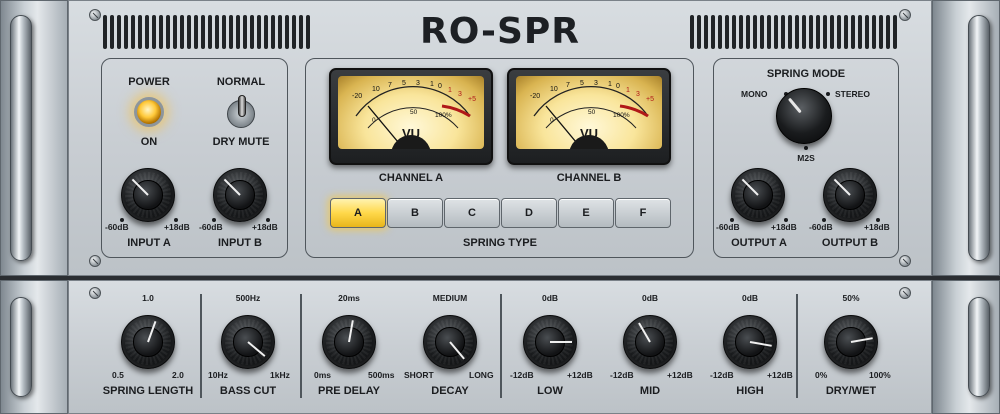 The image size is (1000, 414). I want to click on vu-meter-channel-a: -20 10 7 5 3 1 0 1 3 +5 0 50 100% VU, so click(411, 116).